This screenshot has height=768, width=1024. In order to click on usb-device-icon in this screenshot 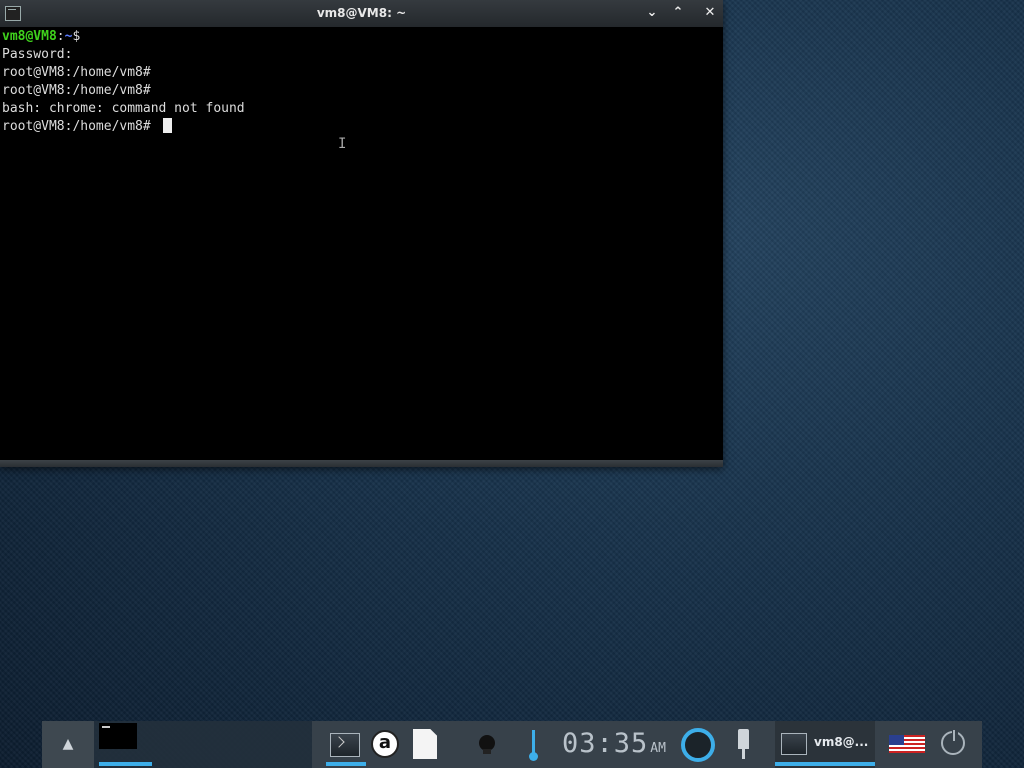, I will do `click(743, 744)`.